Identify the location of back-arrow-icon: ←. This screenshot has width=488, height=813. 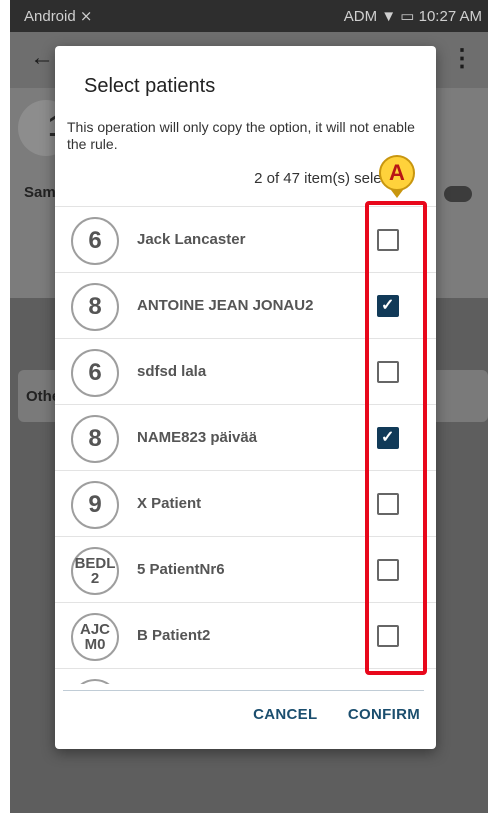
(42, 58).